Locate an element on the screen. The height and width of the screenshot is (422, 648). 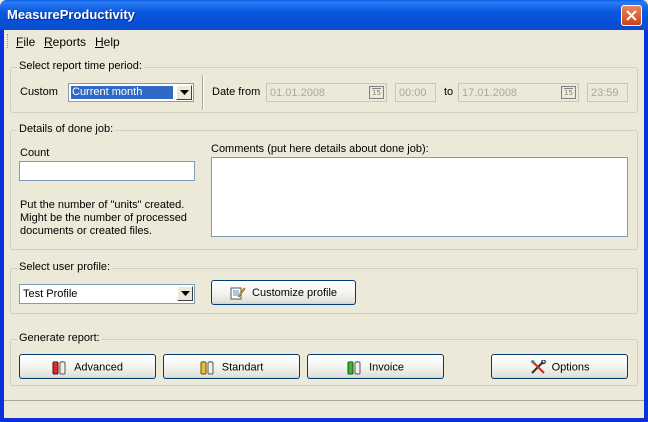
invoice-report-button: Invoice is located at coordinates (375, 366).